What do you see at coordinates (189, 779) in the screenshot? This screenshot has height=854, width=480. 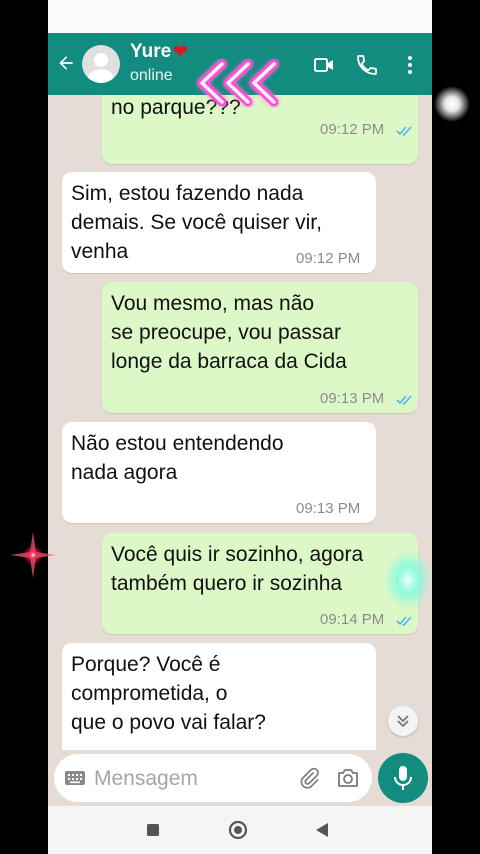 I see `message-input` at bounding box center [189, 779].